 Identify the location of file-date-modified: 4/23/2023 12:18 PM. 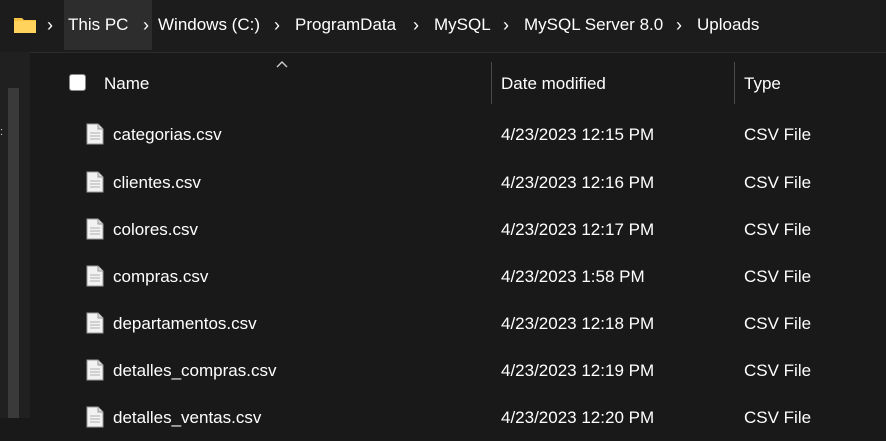
(578, 323).